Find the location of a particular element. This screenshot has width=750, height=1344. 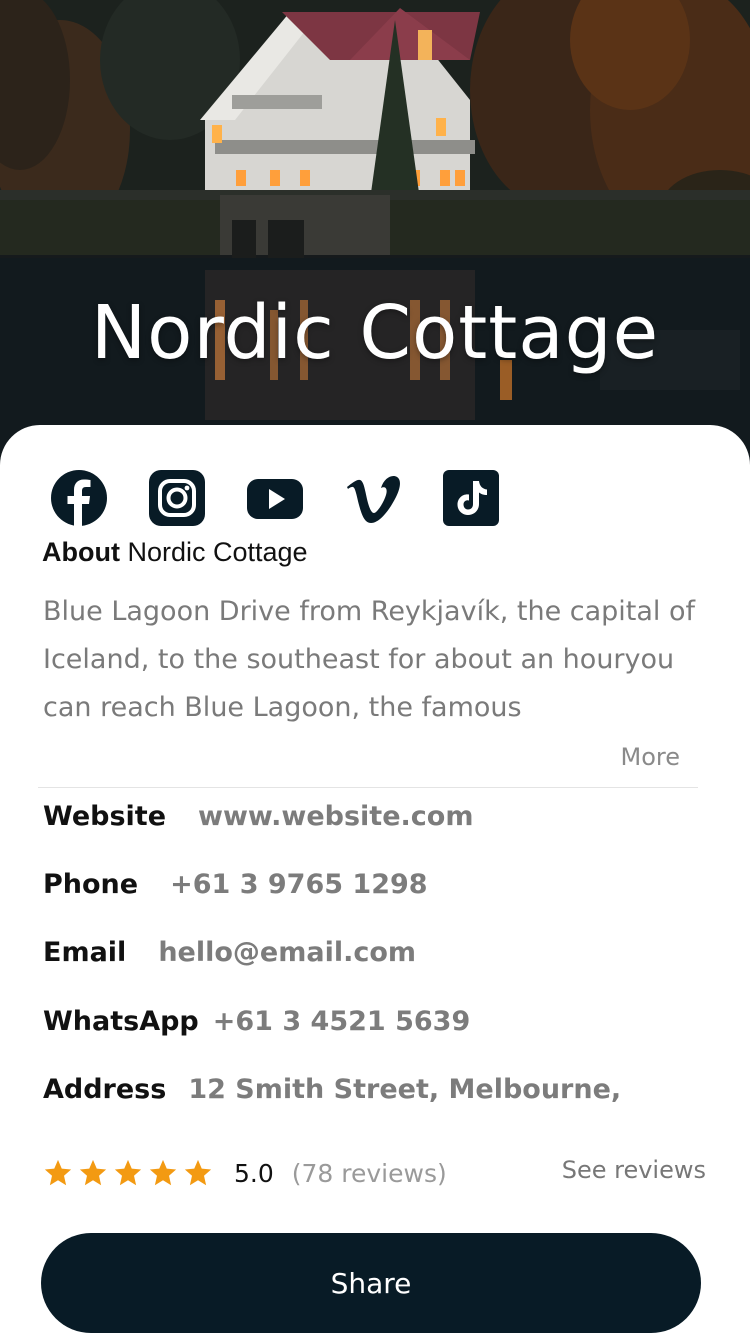

website-row: Website www.website.com is located at coordinates (258, 816).